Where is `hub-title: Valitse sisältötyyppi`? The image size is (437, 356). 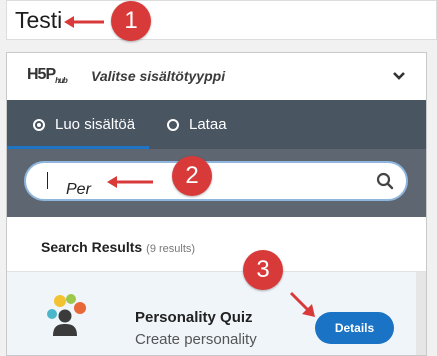
hub-title: Valitse sisältötyyppi is located at coordinates (158, 76).